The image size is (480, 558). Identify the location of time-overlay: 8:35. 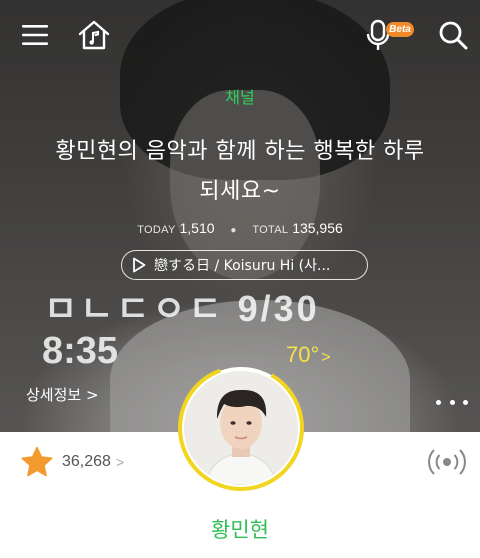
(80, 351).